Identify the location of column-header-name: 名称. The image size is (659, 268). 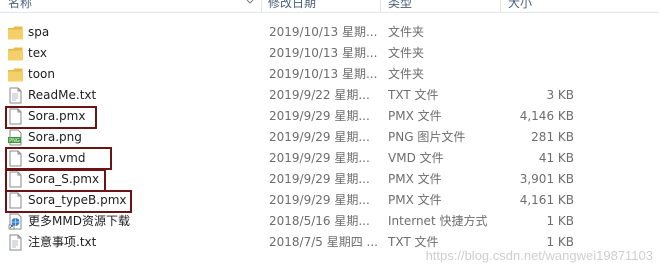
(20, 6).